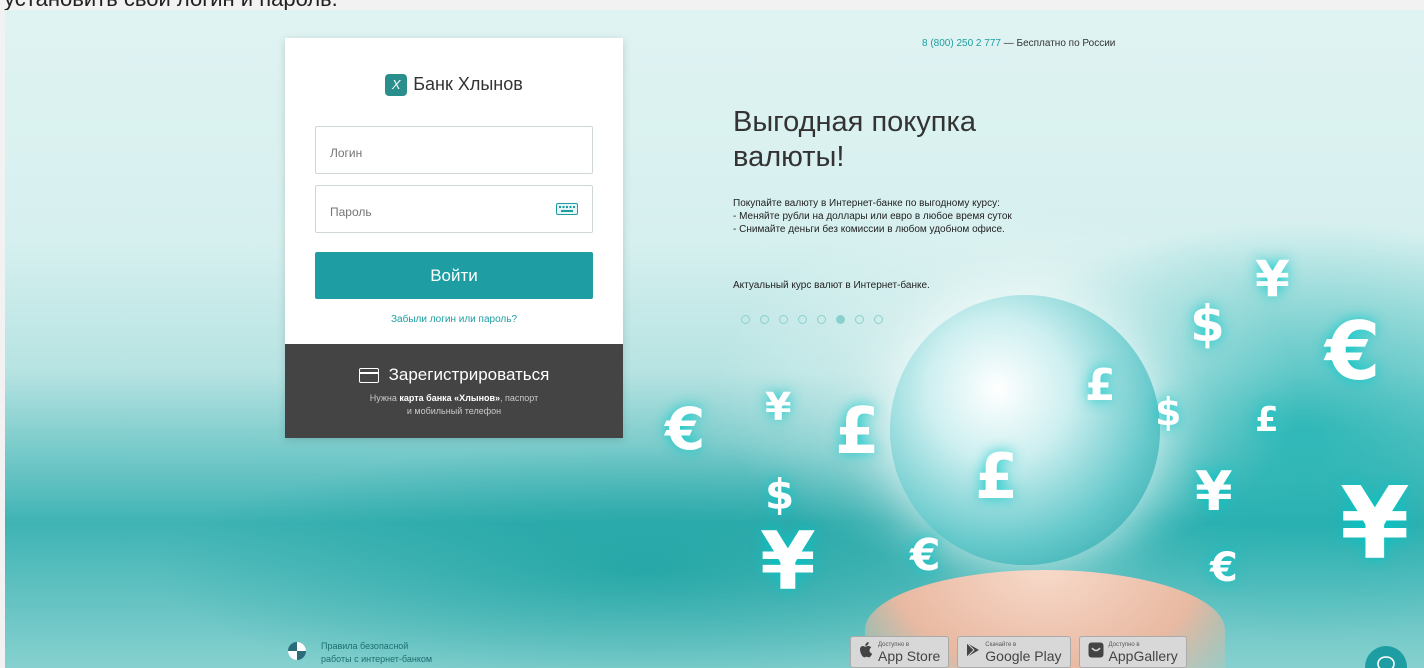 Image resolution: width=1424 pixels, height=668 pixels. I want to click on promo-title-line2: валюты!, so click(789, 157).